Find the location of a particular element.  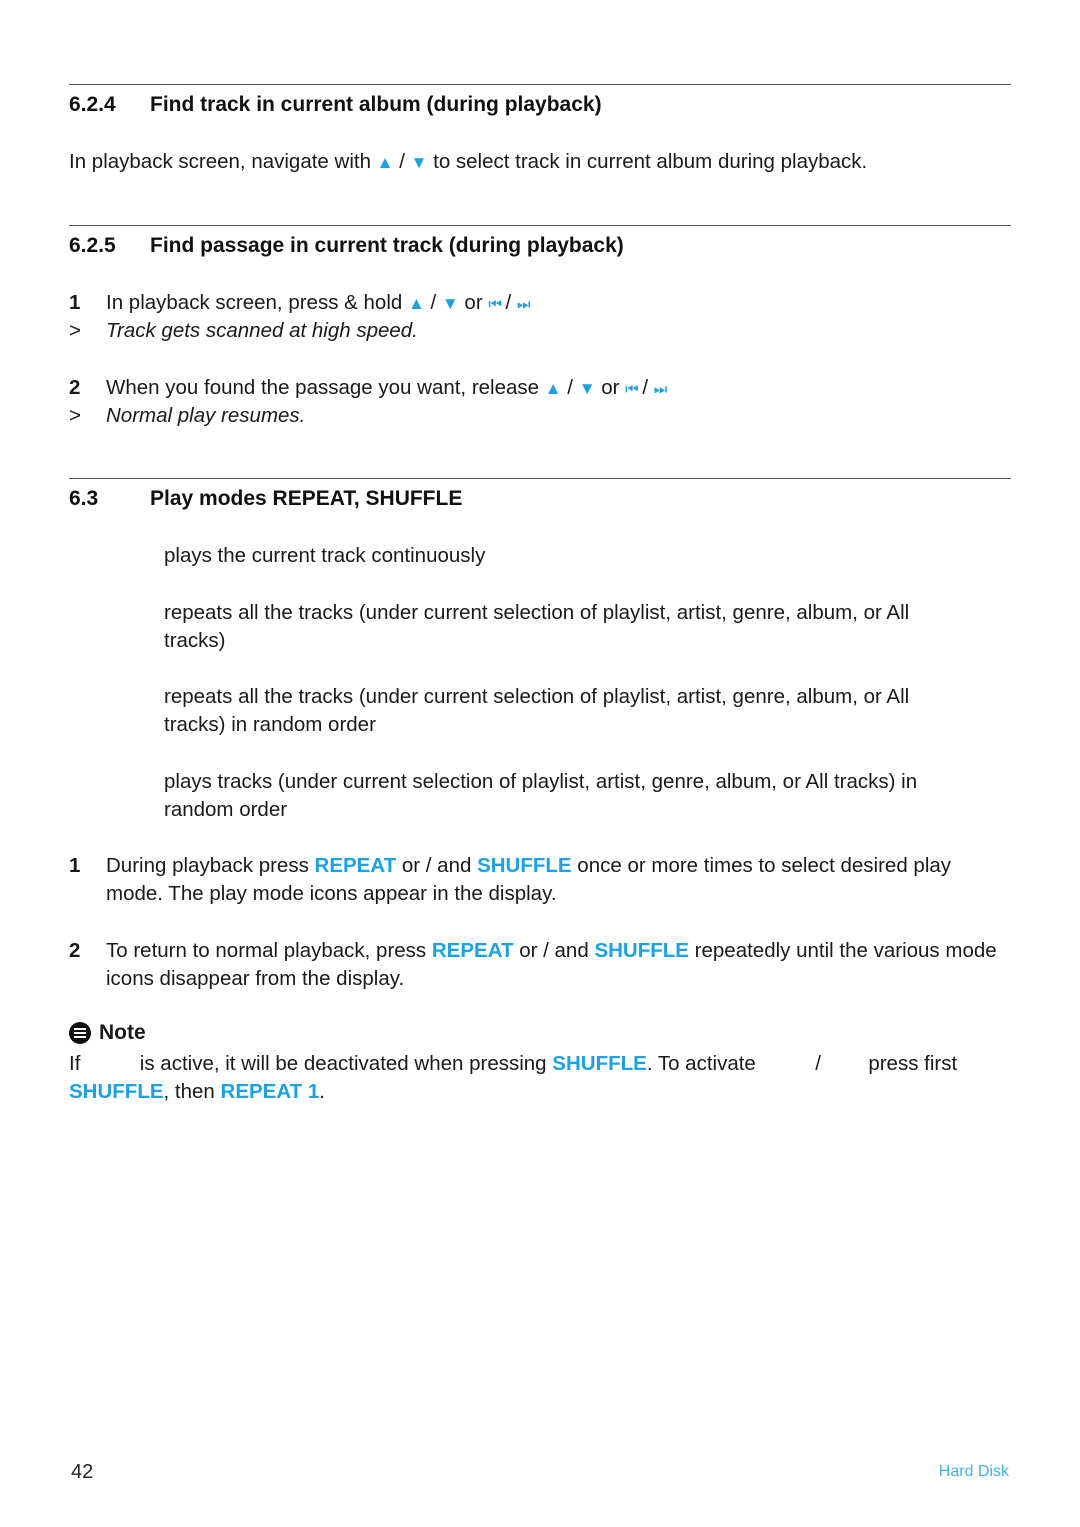

note-heading: Note is located at coordinates (107, 1033).